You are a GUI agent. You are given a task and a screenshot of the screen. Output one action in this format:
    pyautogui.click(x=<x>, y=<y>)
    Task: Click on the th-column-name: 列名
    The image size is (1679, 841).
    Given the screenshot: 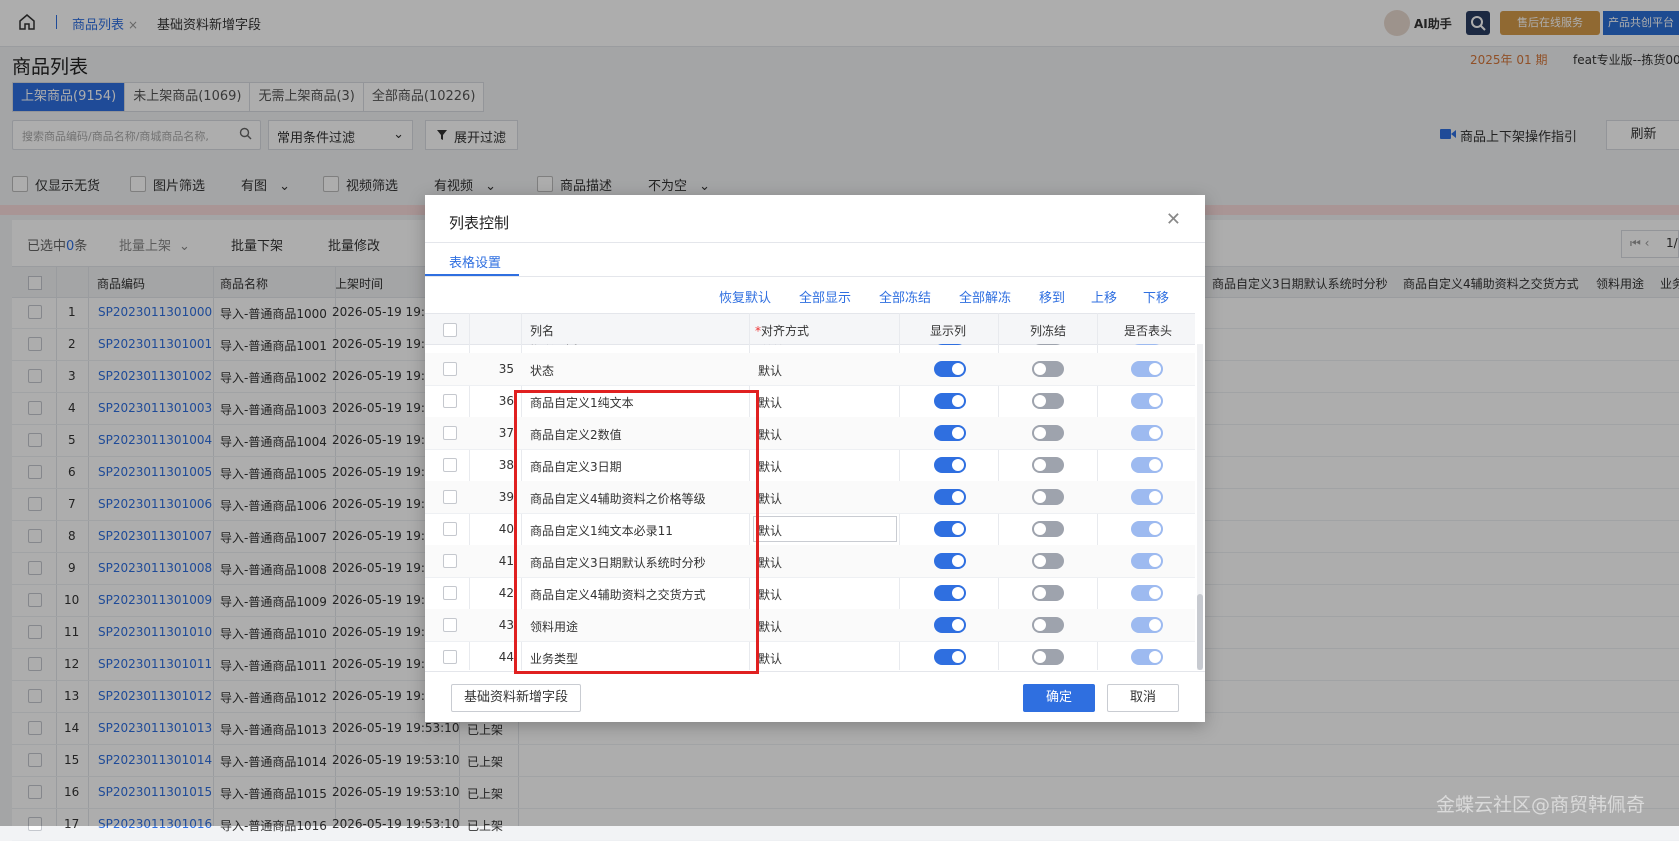 What is the action you would take?
    pyautogui.click(x=542, y=331)
    